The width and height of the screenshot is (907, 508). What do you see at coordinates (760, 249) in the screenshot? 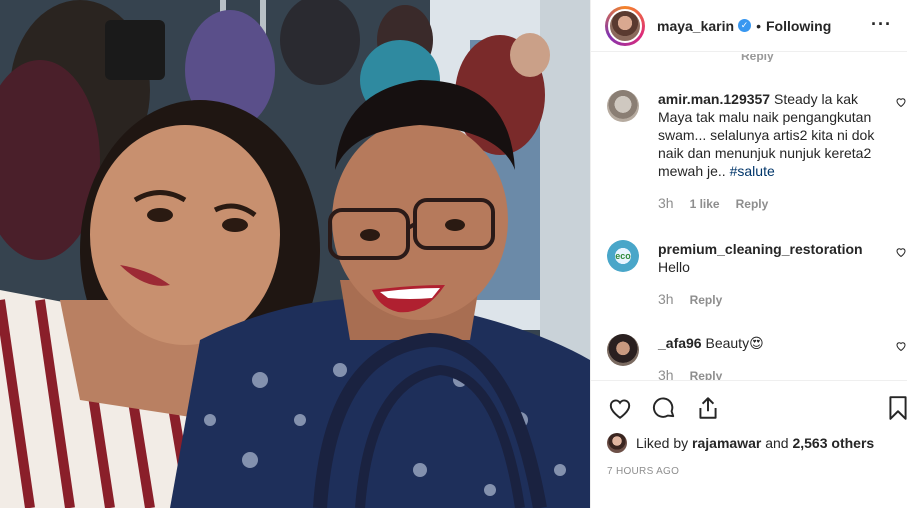
I see `comment-username: premium_cleaning_restoration` at bounding box center [760, 249].